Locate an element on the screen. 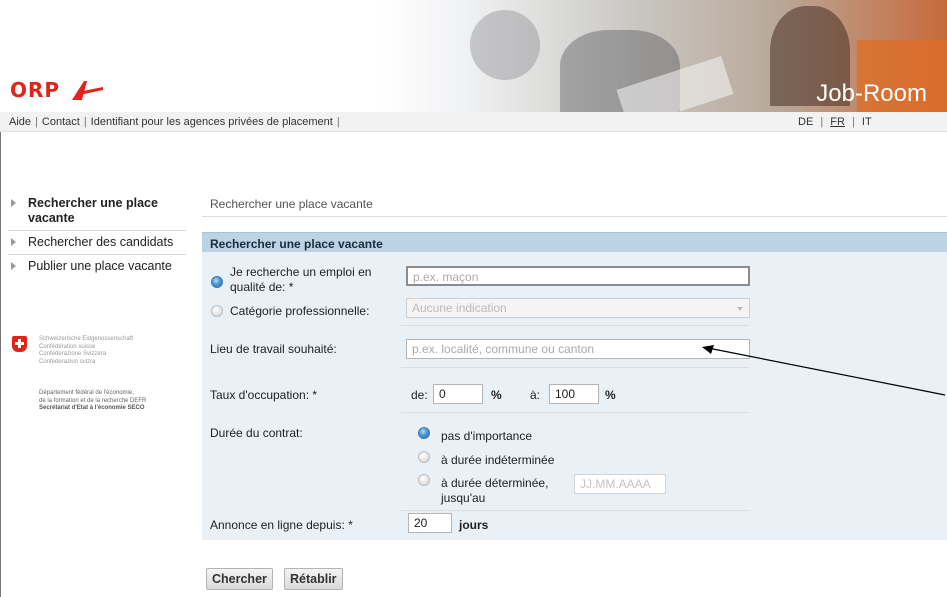 Image resolution: width=947 pixels, height=597 pixels. occupancy-from-input: 0 is located at coordinates (458, 394).